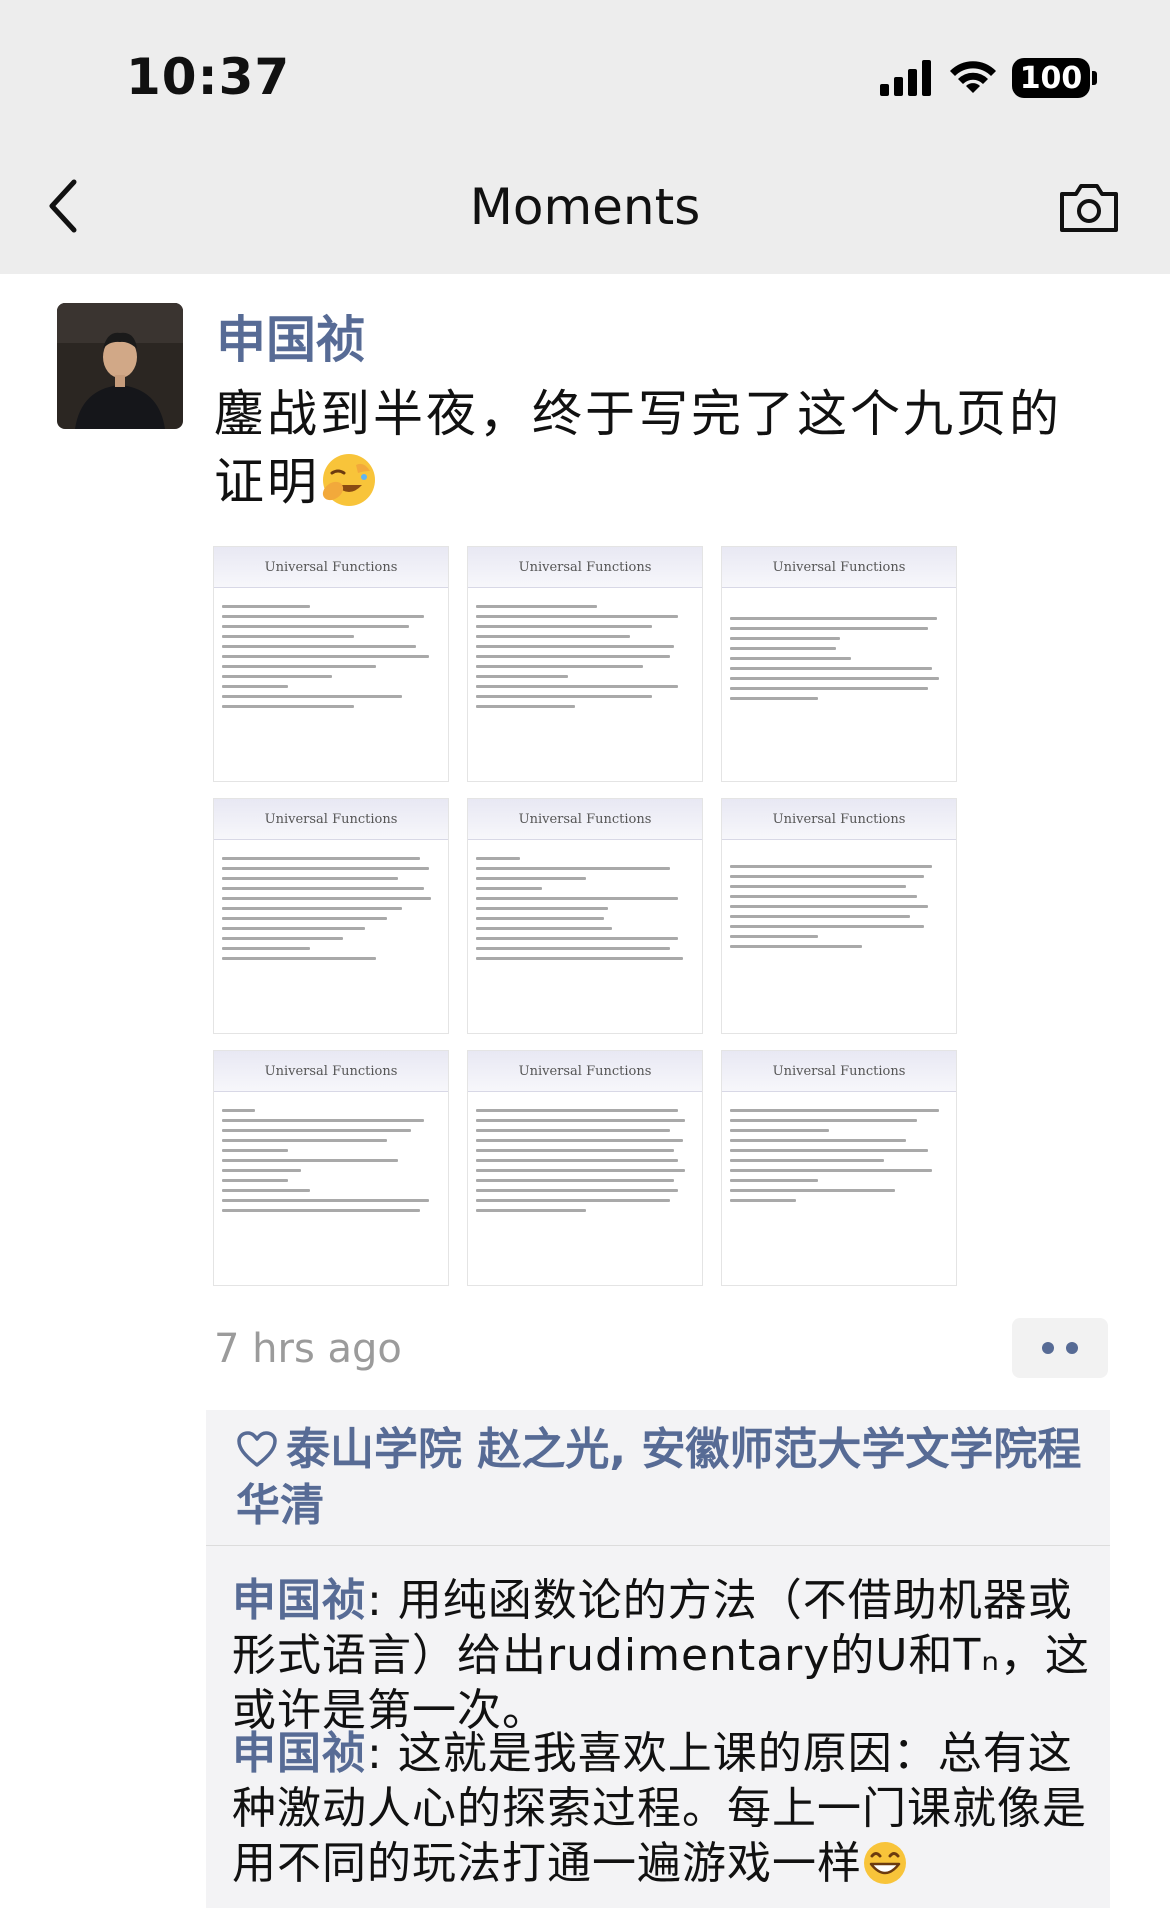 The width and height of the screenshot is (1170, 1908). What do you see at coordinates (257, 1449) in the screenshot?
I see `heart-outline-icon` at bounding box center [257, 1449].